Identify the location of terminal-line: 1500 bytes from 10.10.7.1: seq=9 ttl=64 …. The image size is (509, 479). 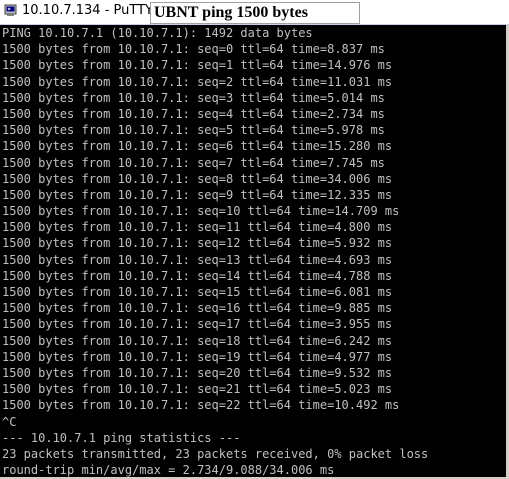
(197, 194).